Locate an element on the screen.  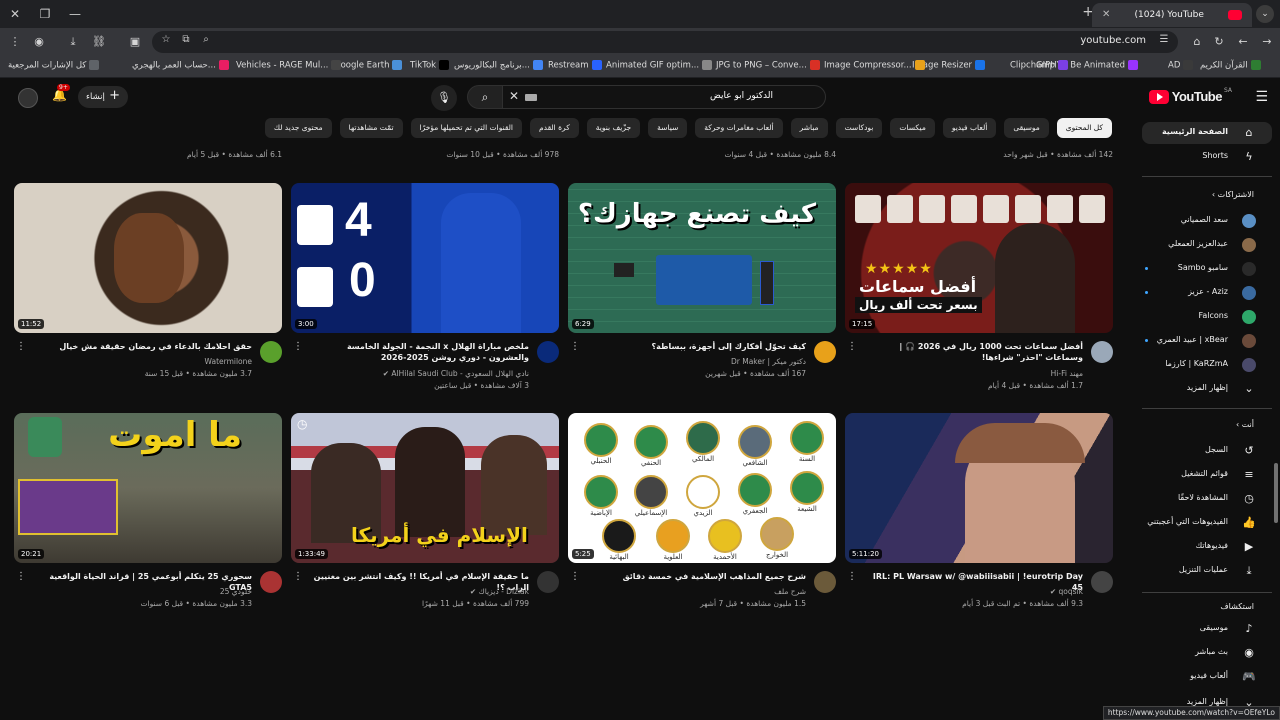
voice-search-button: 🎙 is located at coordinates (444, 98).